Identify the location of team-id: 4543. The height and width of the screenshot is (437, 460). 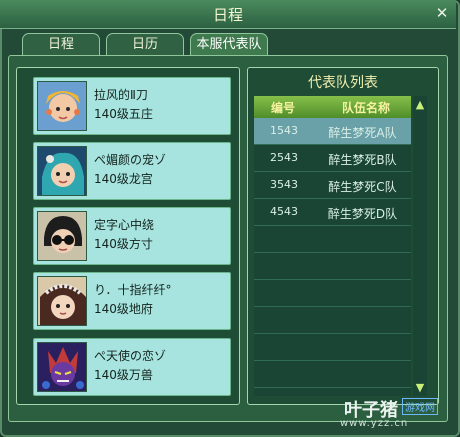
(284, 211).